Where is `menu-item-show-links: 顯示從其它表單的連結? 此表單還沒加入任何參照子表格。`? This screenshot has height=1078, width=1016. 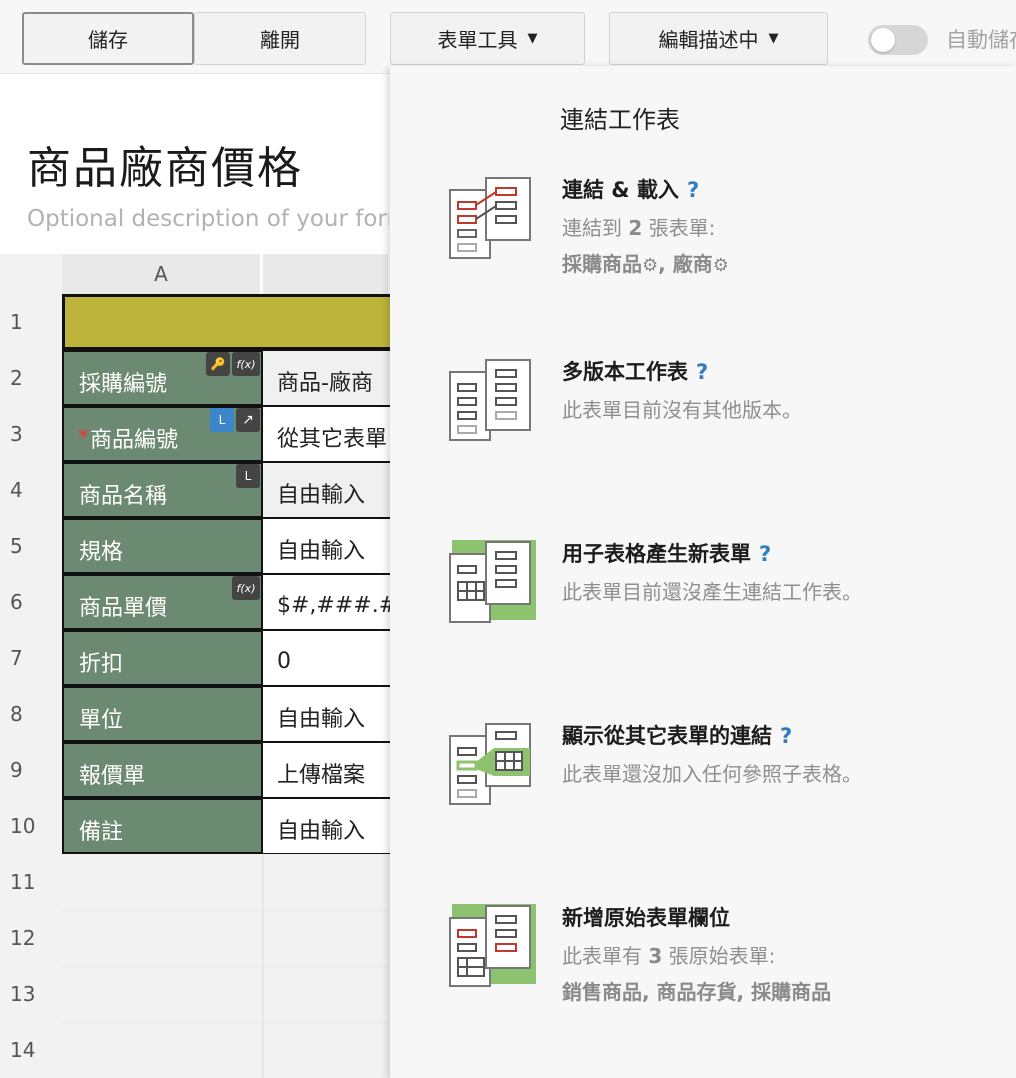
menu-item-show-links: 顯示從其它表單的連結? 此表單還沒加入任何參照子表格。 is located at coordinates (703, 766).